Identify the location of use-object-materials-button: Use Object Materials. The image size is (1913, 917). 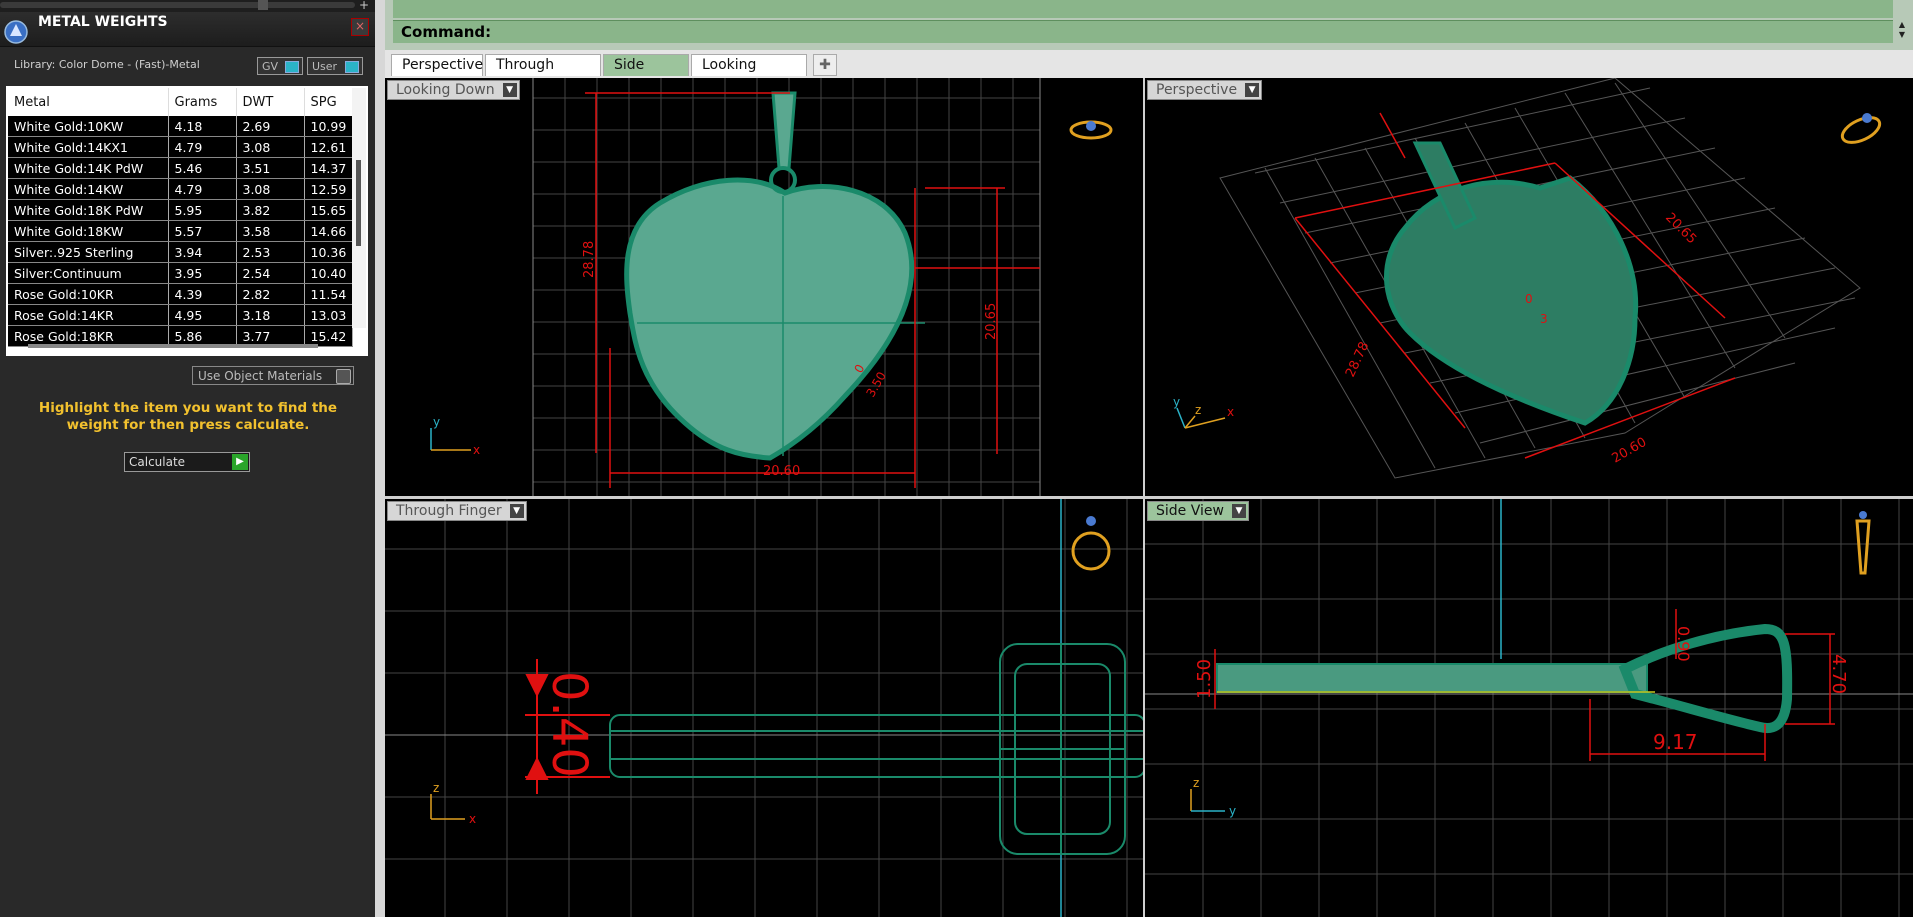
(273, 375).